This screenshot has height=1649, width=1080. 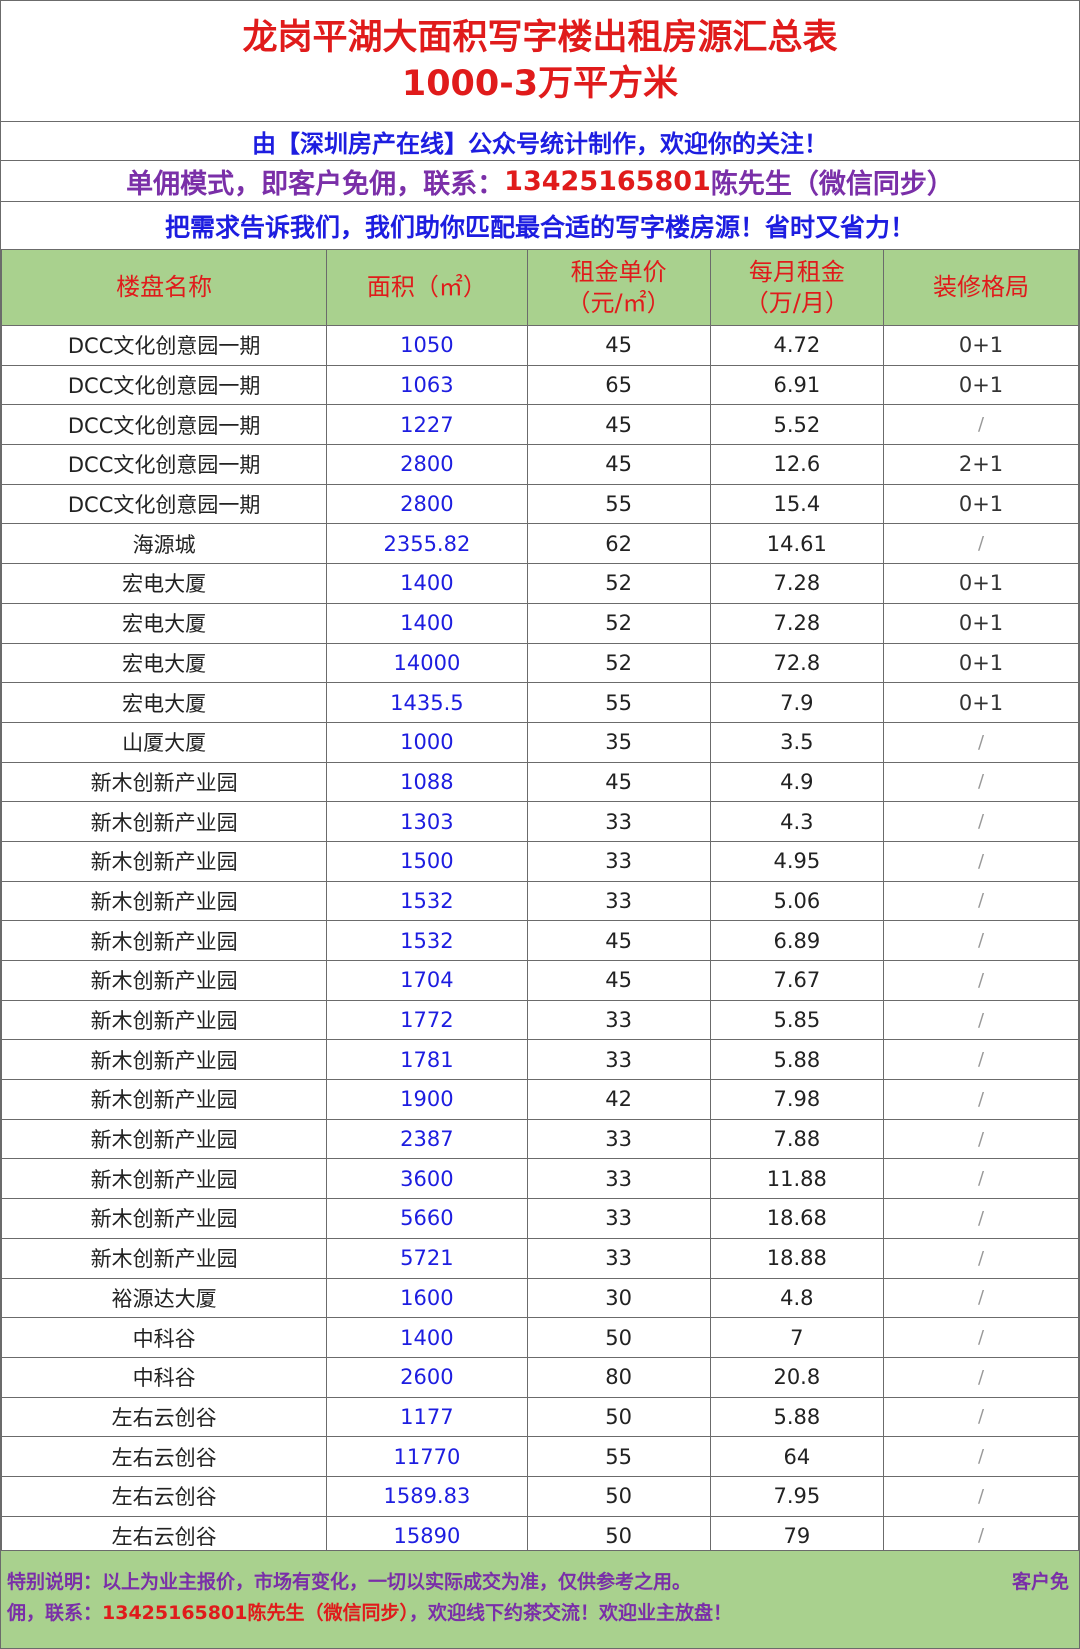 What do you see at coordinates (427, 1298) in the screenshot?
I see `cell-area: 1600` at bounding box center [427, 1298].